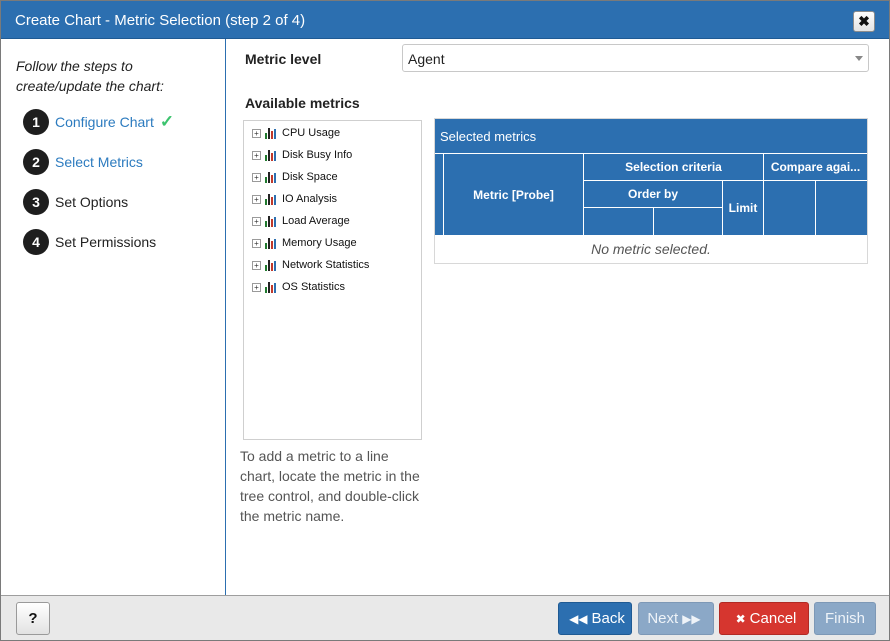 The image size is (890, 641). I want to click on column-header-selection-criteria: Selection criteria, so click(673, 166).